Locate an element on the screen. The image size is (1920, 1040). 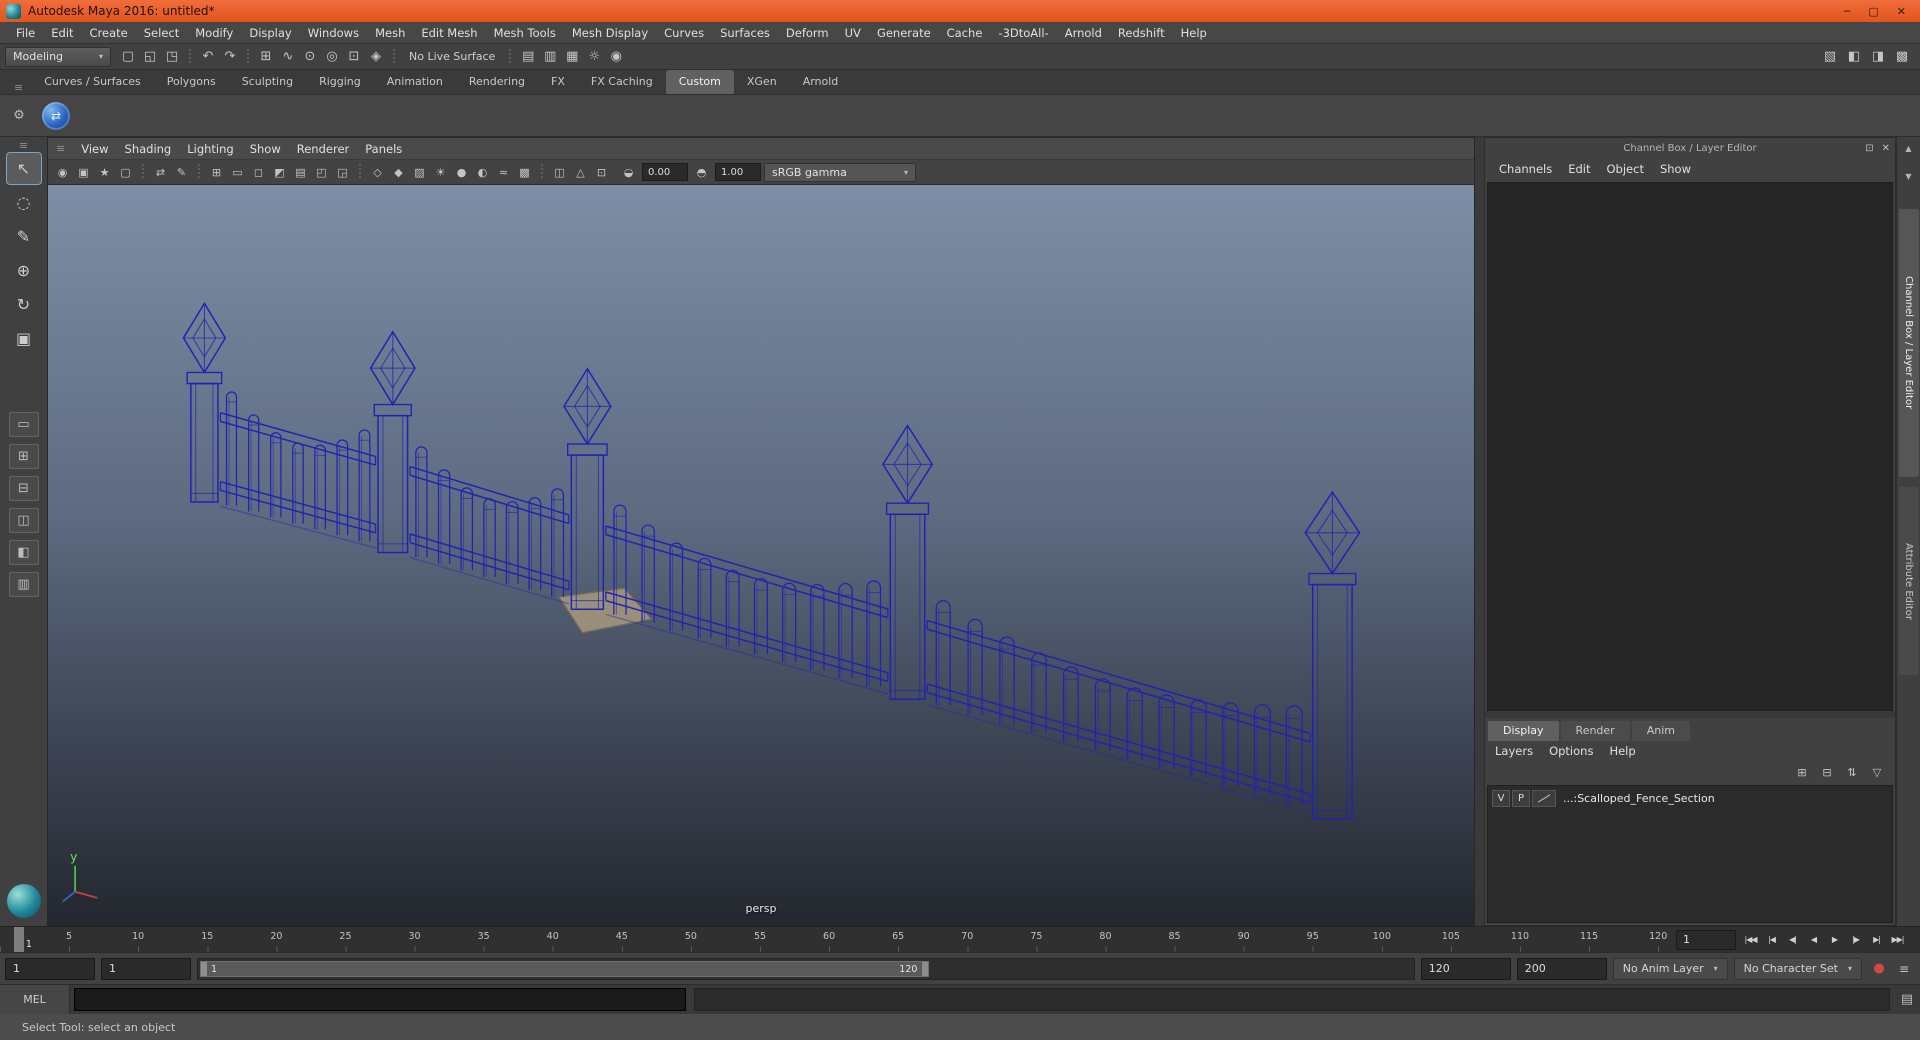
shaded-icon: ◆ is located at coordinates (398, 172).